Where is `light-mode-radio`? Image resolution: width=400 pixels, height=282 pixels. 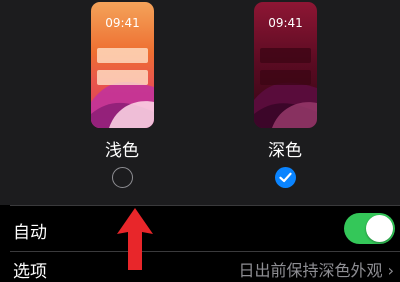 light-mode-radio is located at coordinates (122, 177).